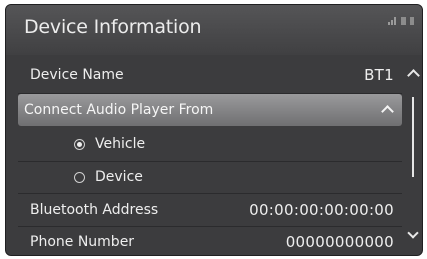 Image resolution: width=427 pixels, height=259 pixels. What do you see at coordinates (210, 240) in the screenshot?
I see `phone-number-row: Phone Number 00000000000` at bounding box center [210, 240].